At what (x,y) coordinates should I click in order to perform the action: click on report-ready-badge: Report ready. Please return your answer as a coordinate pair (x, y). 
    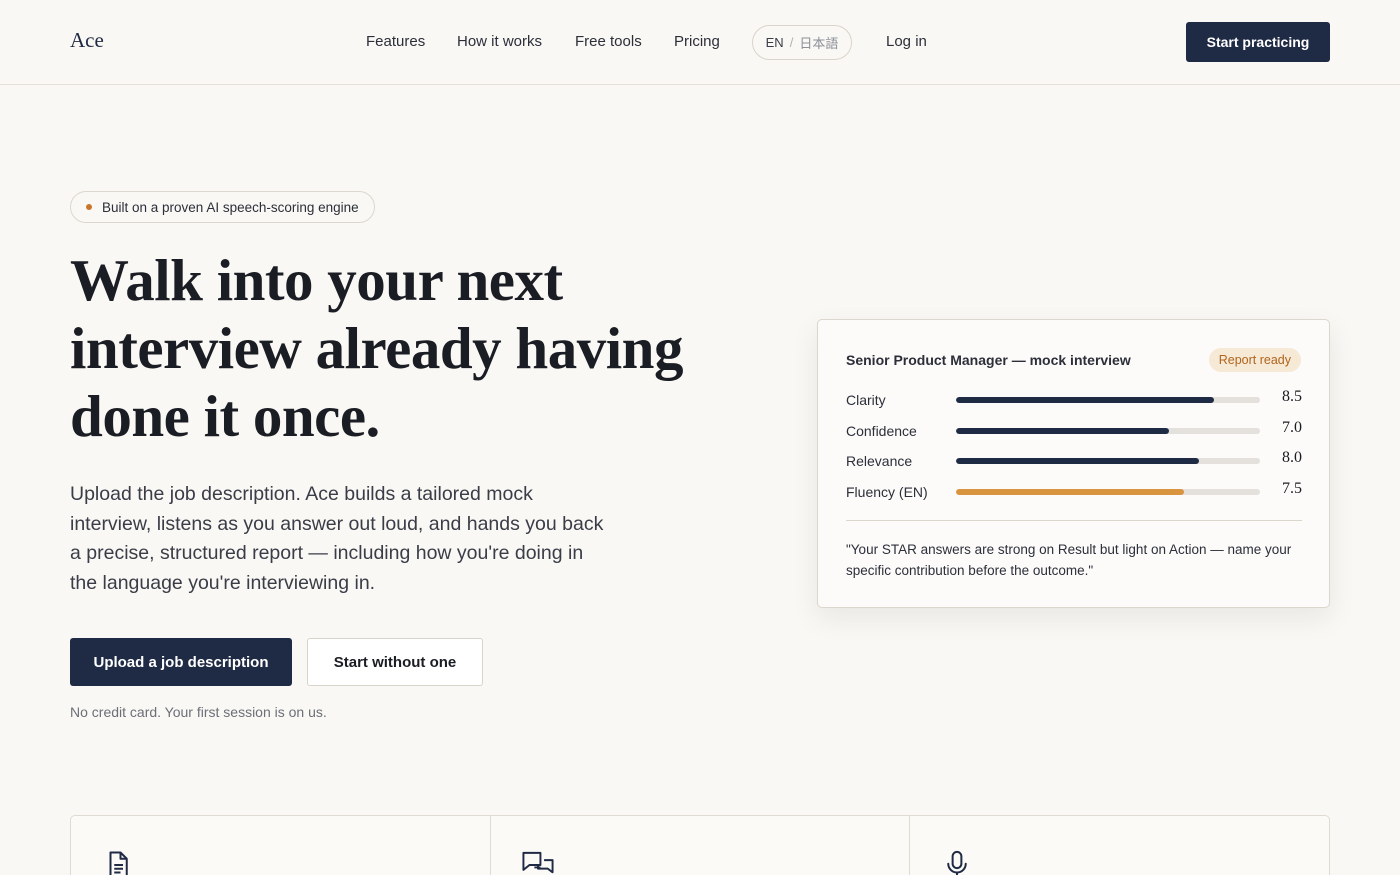
    Looking at the image, I should click on (1254, 360).